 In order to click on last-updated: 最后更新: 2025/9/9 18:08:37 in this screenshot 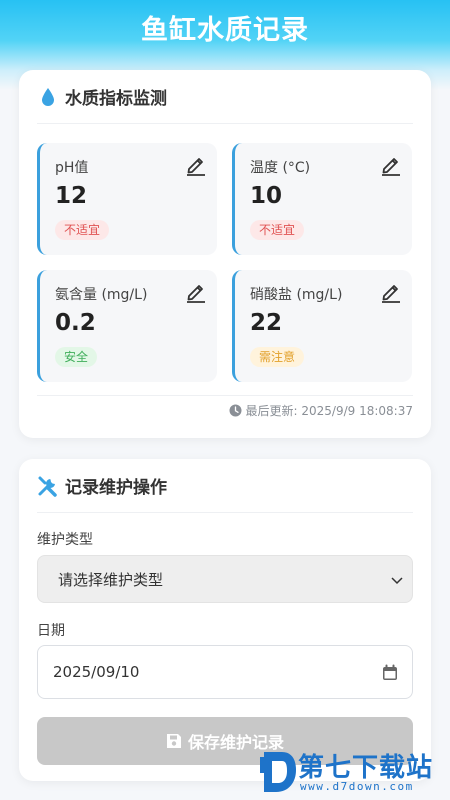, I will do `click(225, 410)`.